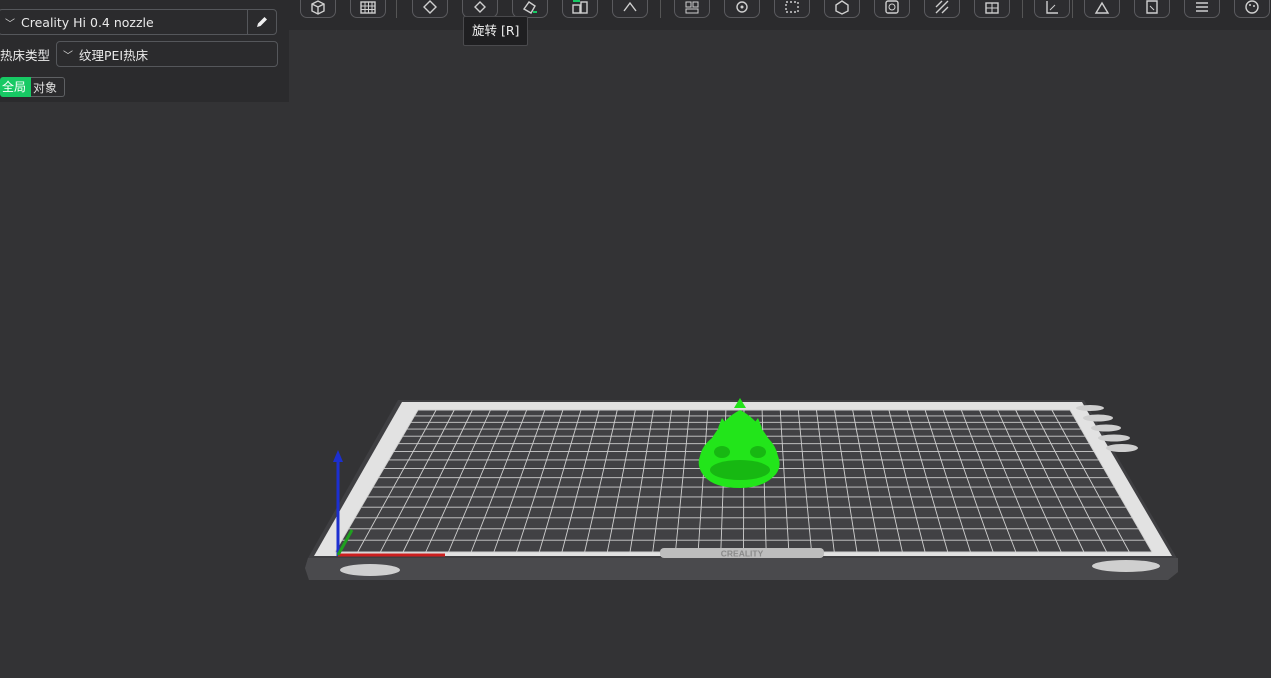 Image resolution: width=1271 pixels, height=678 pixels. I want to click on assembly-button, so click(742, 9).